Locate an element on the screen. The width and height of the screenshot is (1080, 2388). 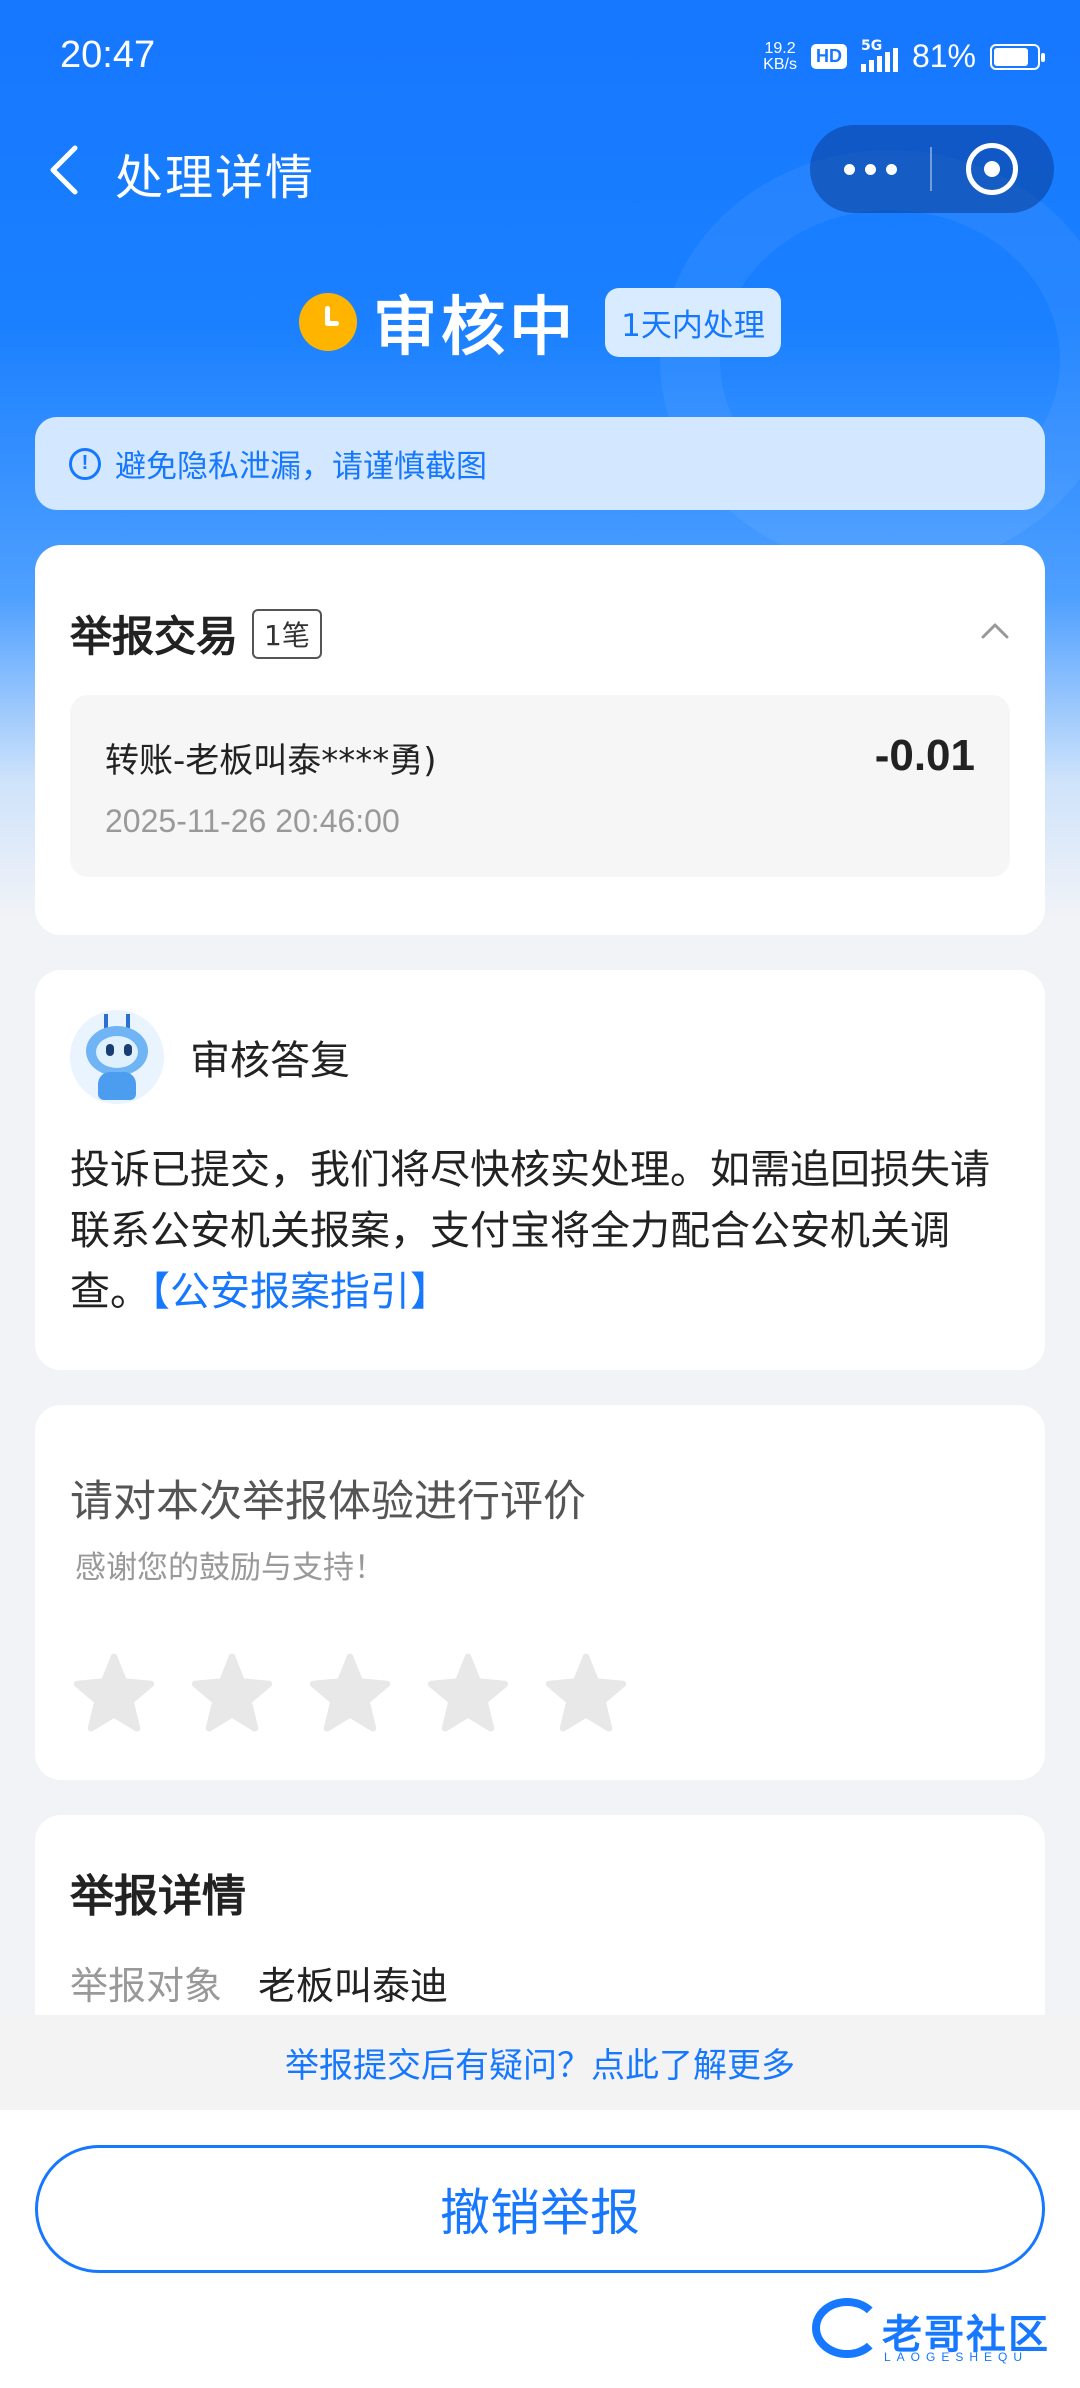
nav-bar: 处理详情 is located at coordinates (540, 170).